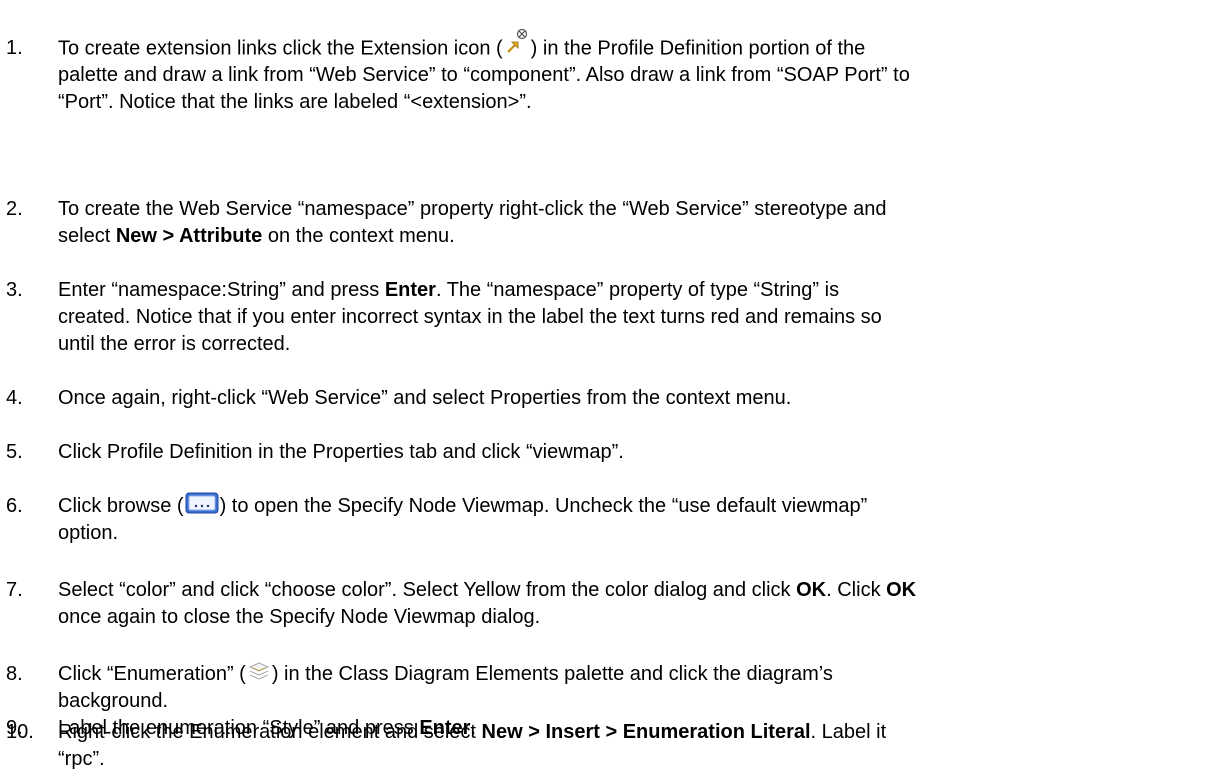 The image size is (1215, 774). What do you see at coordinates (848, 732) in the screenshot?
I see `text-segment: . Label it` at bounding box center [848, 732].